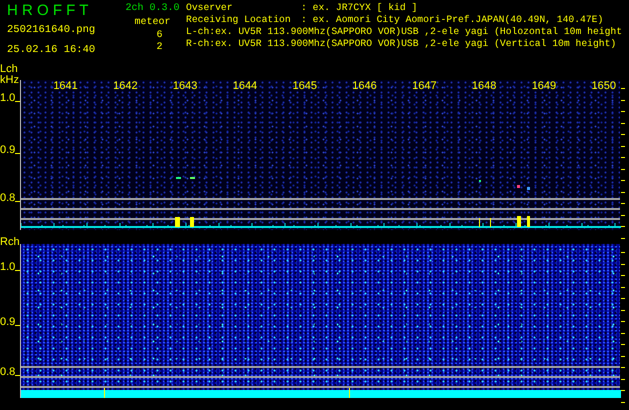  Describe the element at coordinates (9, 69) in the screenshot. I see `channel-label: Lch` at that location.